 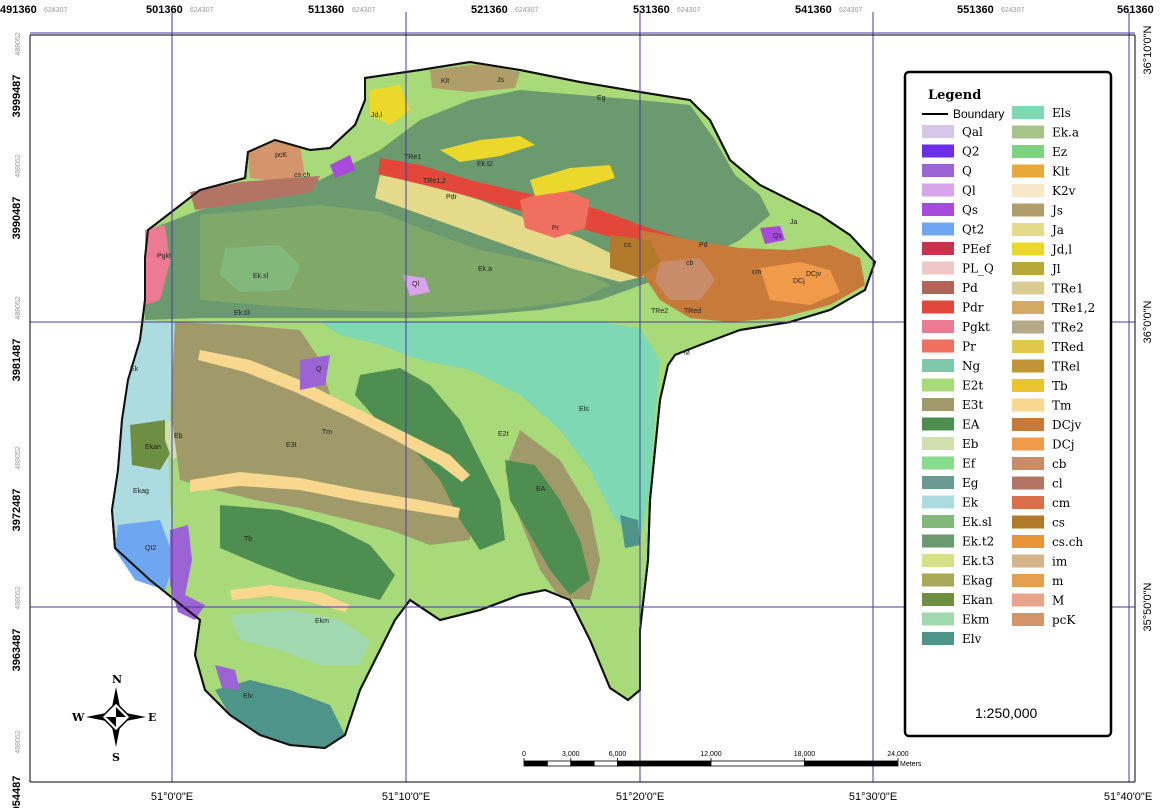 What do you see at coordinates (640, 797) in the screenshot?
I see `longitude-label: 51°20'0"E` at bounding box center [640, 797].